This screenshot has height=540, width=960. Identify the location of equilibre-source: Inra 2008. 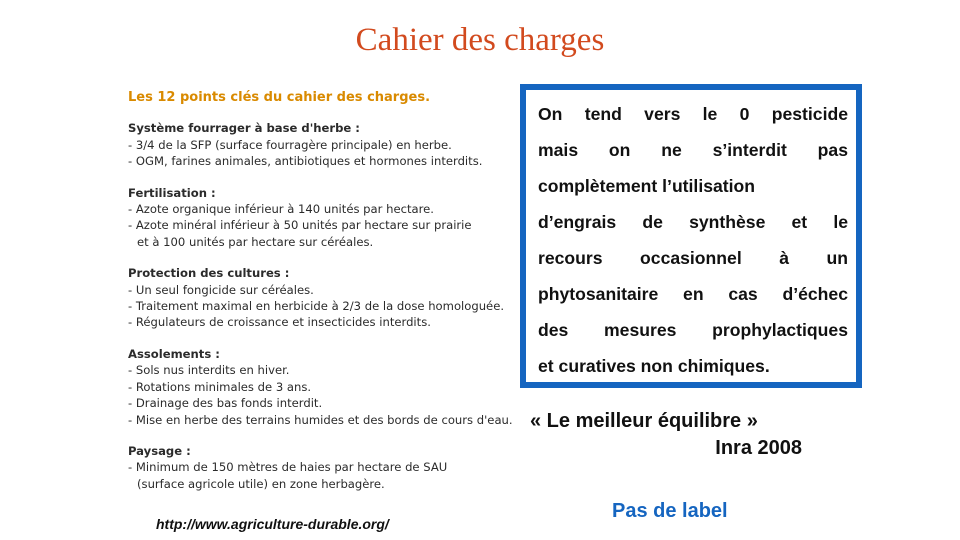
(758, 448).